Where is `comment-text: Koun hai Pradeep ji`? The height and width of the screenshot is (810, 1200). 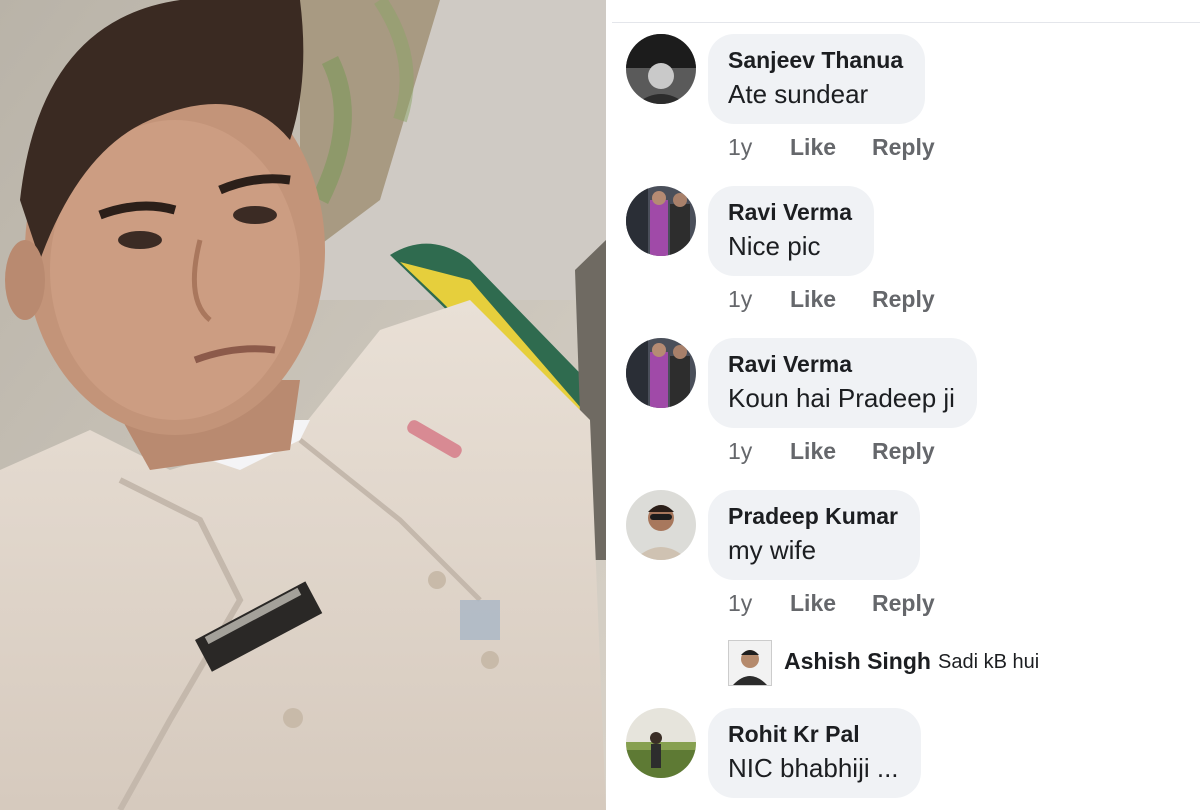
comment-text: Koun hai Pradeep ji is located at coordinates (841, 398).